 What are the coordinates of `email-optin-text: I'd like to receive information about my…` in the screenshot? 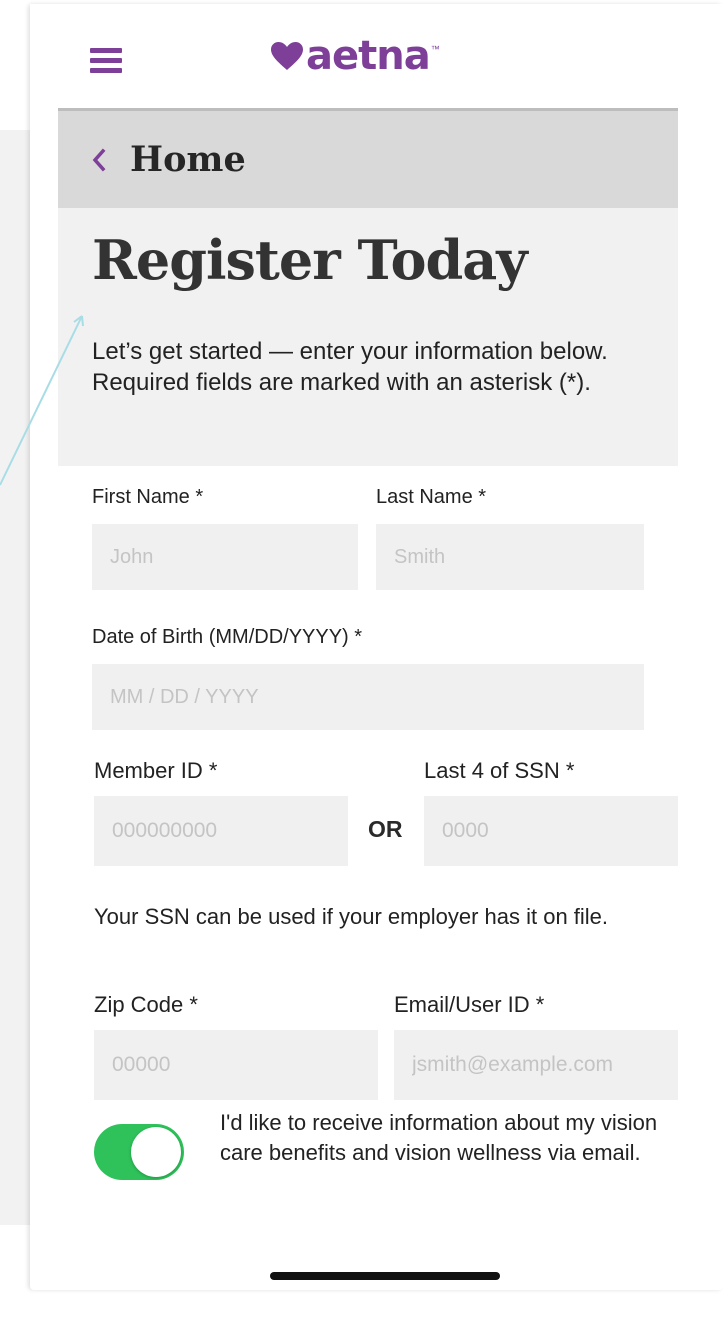 It's located at (439, 1137).